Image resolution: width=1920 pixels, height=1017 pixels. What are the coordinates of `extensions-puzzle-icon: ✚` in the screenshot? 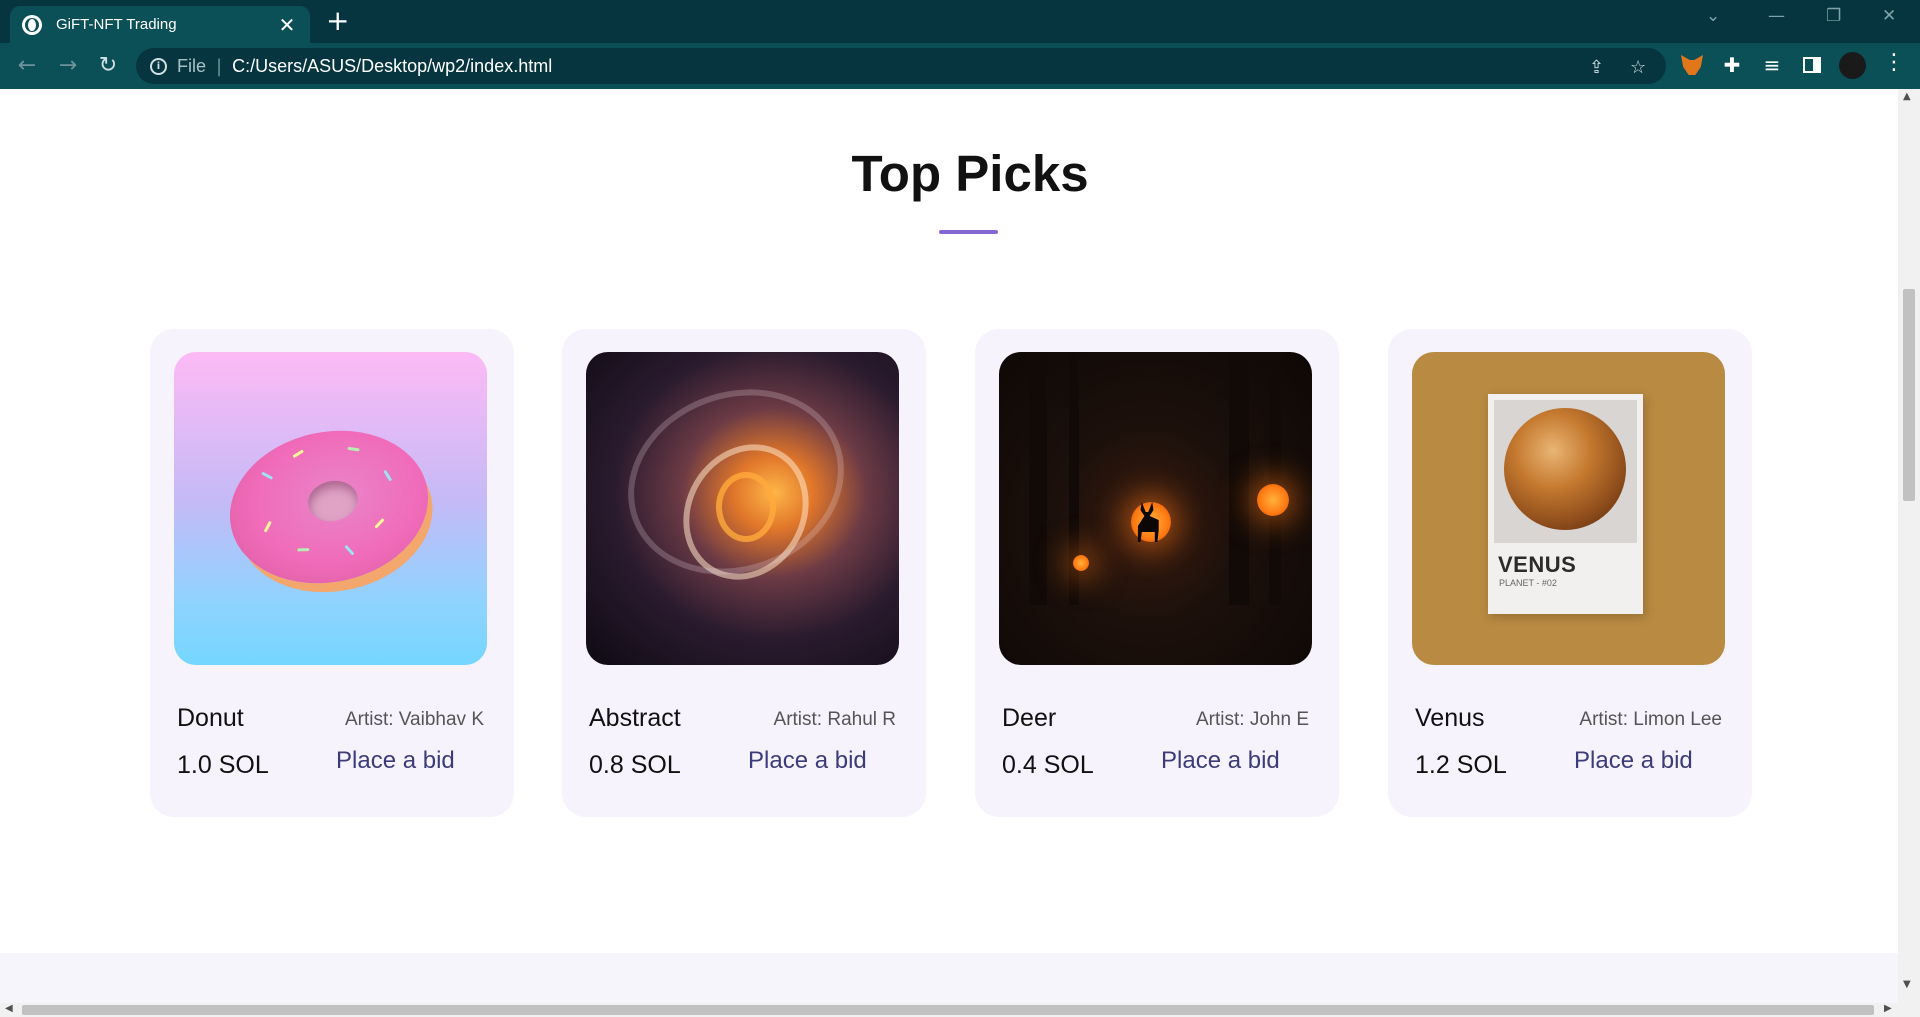 It's located at (1732, 65).